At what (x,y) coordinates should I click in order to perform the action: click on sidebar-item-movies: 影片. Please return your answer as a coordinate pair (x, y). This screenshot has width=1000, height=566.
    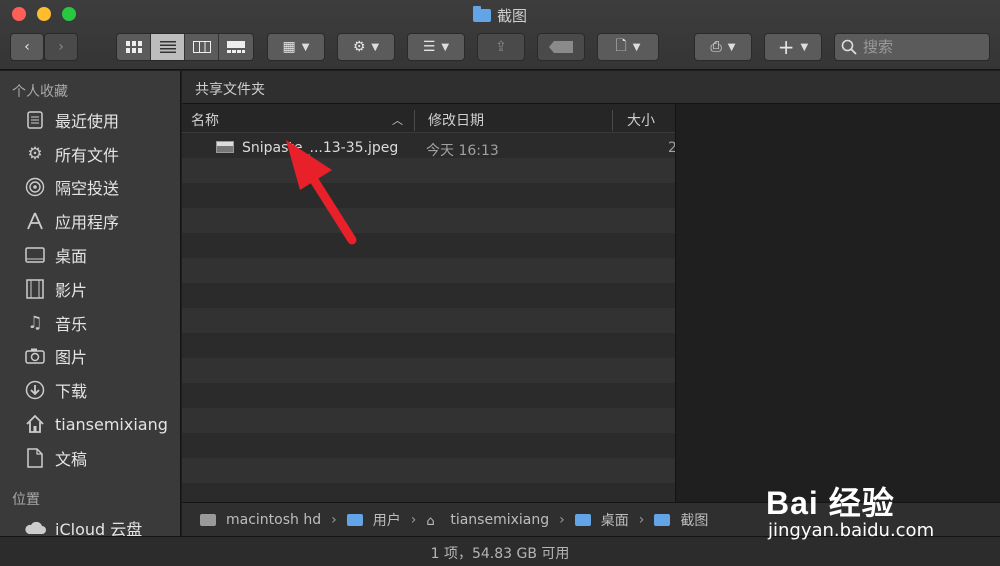
    Looking at the image, I should click on (90, 289).